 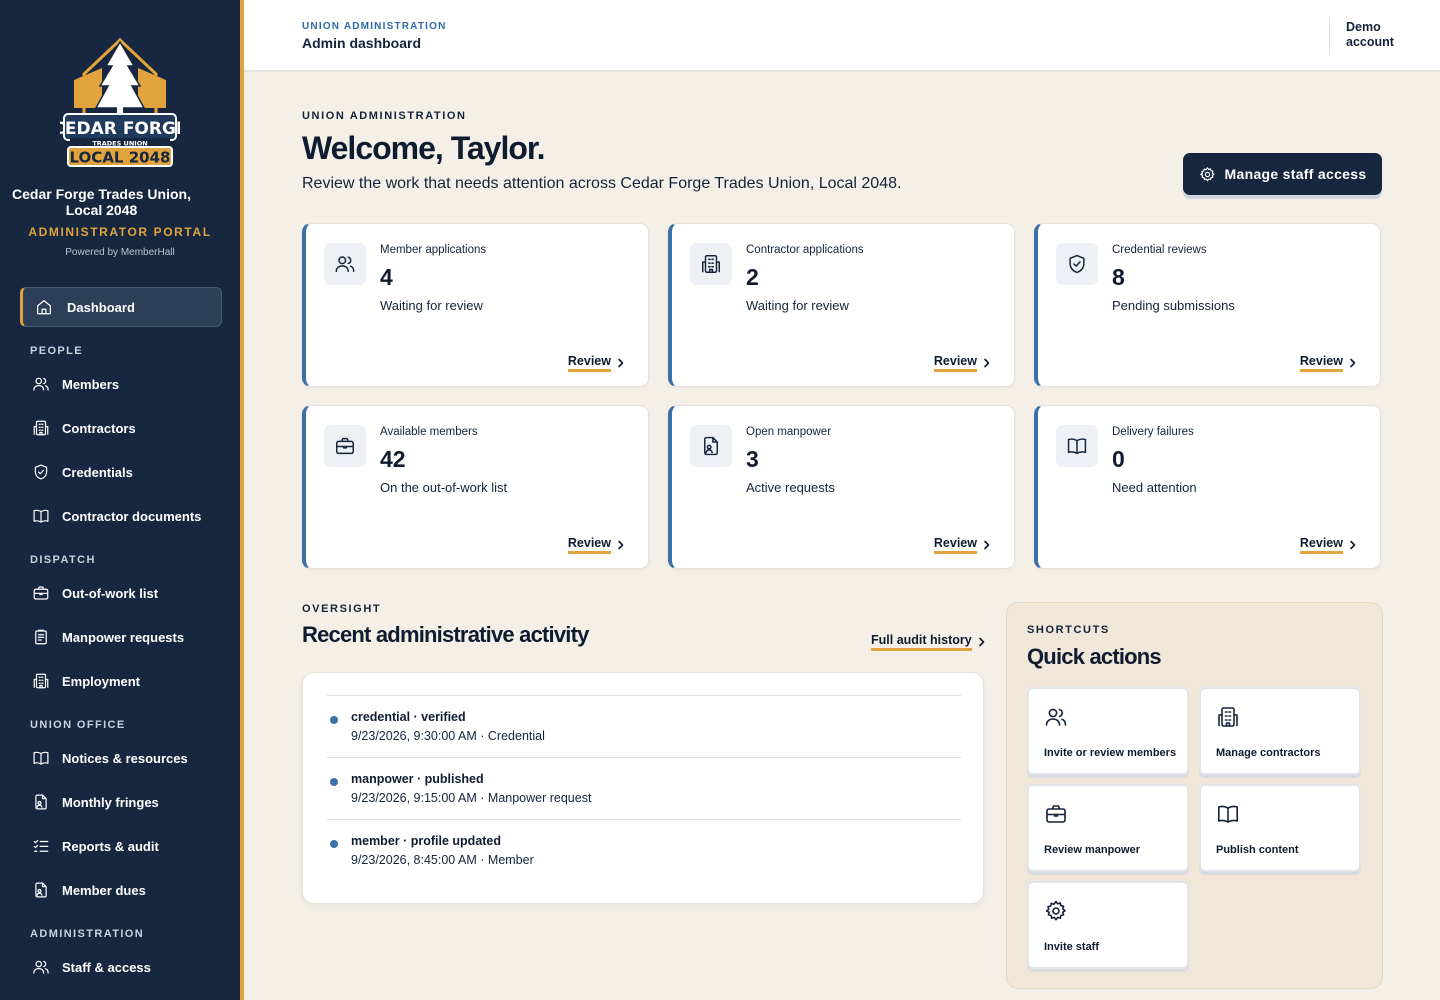 I want to click on card-description: On the out-of-work list, so click(x=444, y=487).